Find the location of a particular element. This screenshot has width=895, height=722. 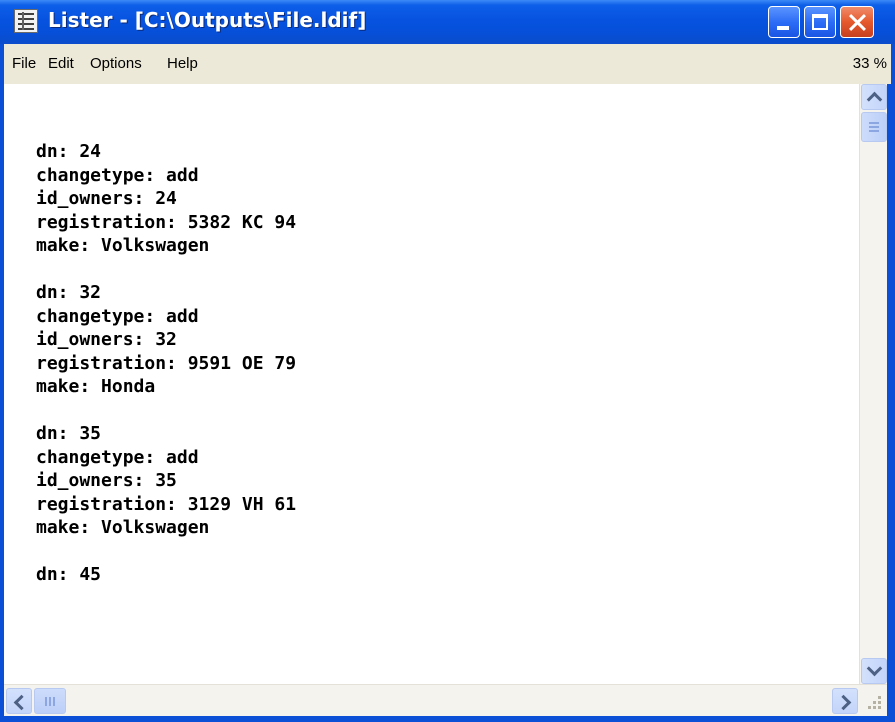

text-line: dn: 24 is located at coordinates (69, 151).